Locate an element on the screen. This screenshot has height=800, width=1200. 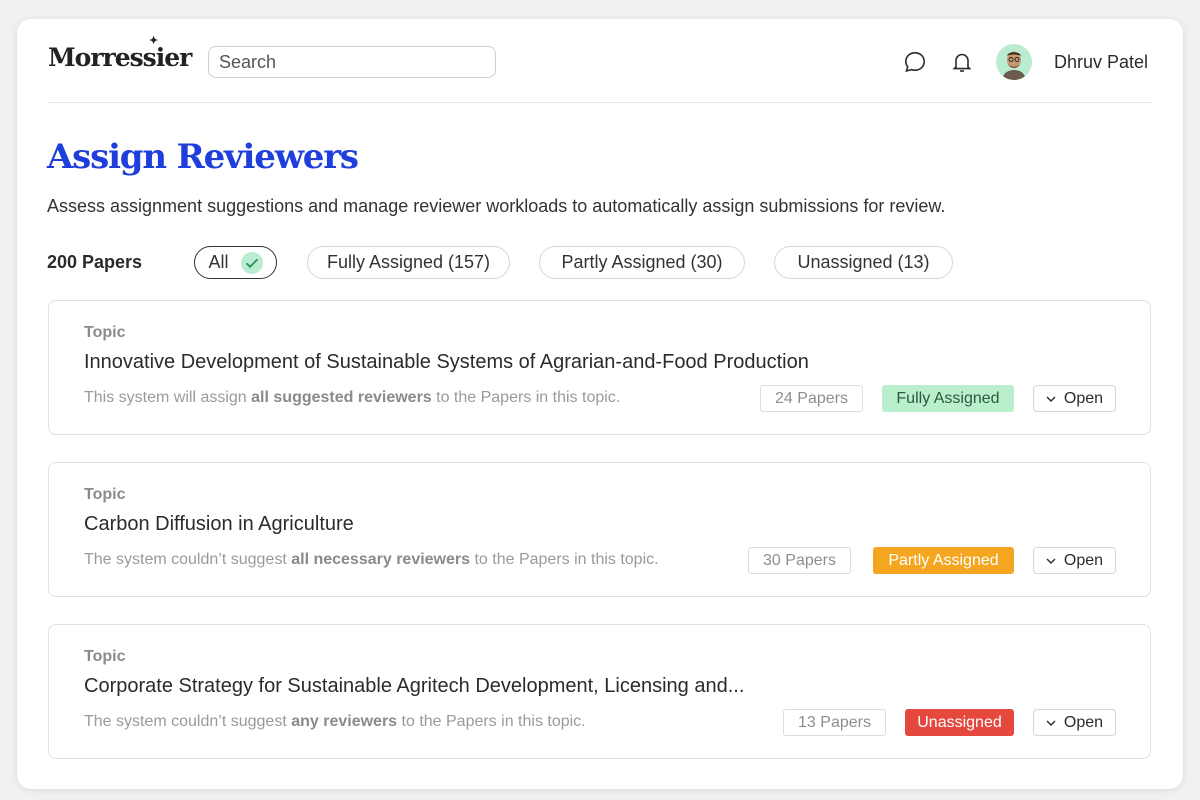
logo-text: Morressier is located at coordinates (120, 57).